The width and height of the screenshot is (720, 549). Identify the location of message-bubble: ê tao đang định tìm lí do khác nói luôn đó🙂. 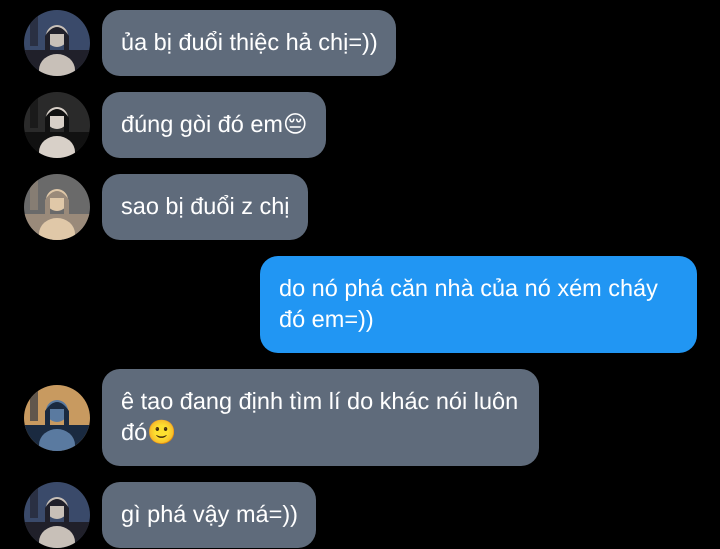
(320, 417).